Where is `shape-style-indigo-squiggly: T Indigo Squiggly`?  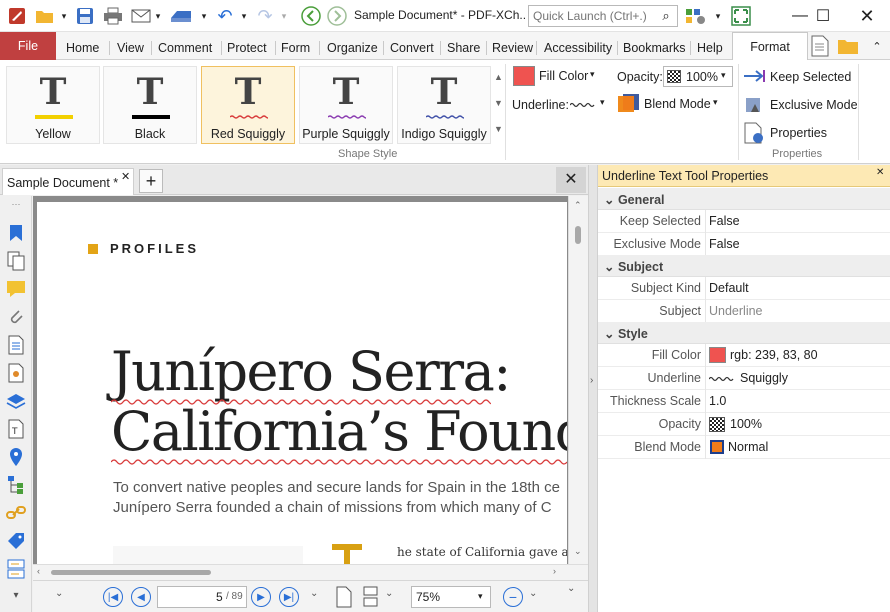 shape-style-indigo-squiggly: T Indigo Squiggly is located at coordinates (444, 105).